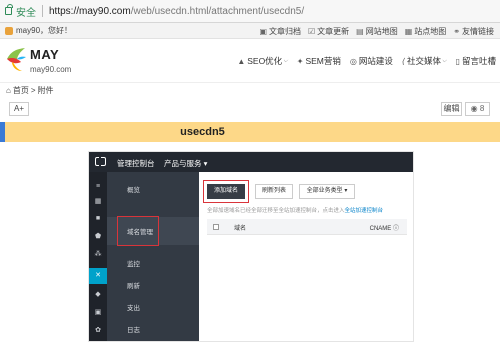  I want to click on console-sidebar: 概览 域名管理 监控 刷新 支出 日志 工具, so click(153, 256).